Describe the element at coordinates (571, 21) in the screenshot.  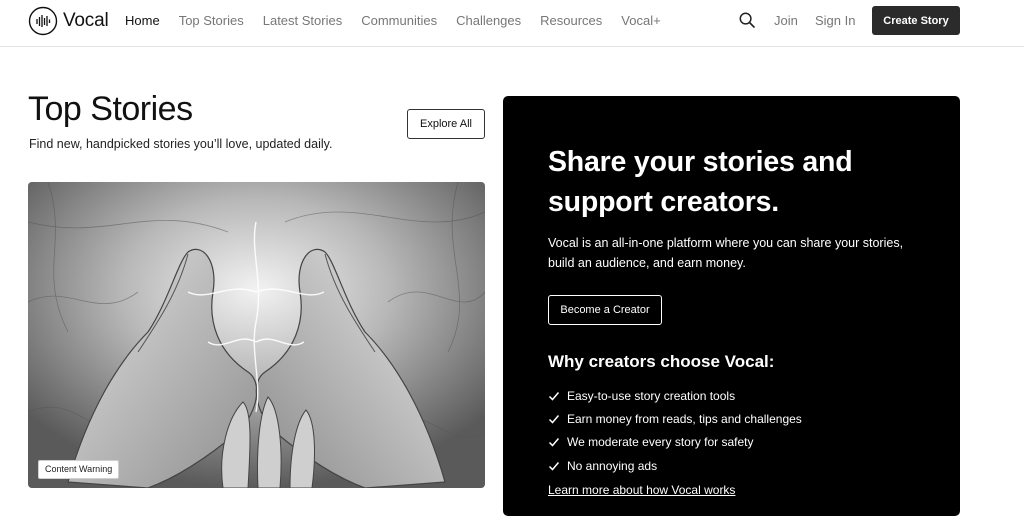
I see `nav-link-resources: Resources` at that location.